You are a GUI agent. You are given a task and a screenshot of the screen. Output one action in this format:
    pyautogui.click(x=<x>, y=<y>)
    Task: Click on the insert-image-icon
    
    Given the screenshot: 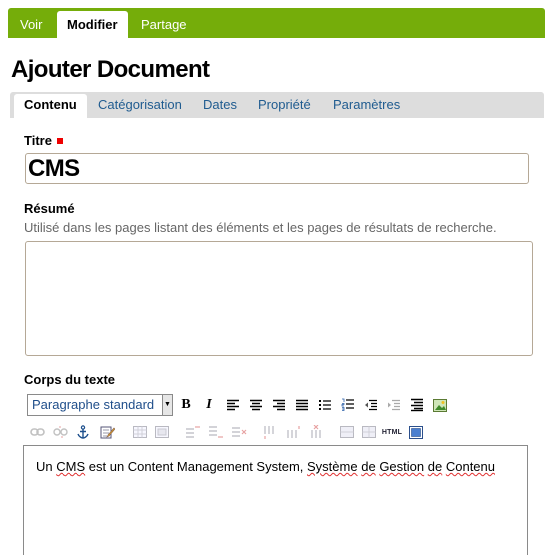 What is the action you would take?
    pyautogui.click(x=440, y=405)
    